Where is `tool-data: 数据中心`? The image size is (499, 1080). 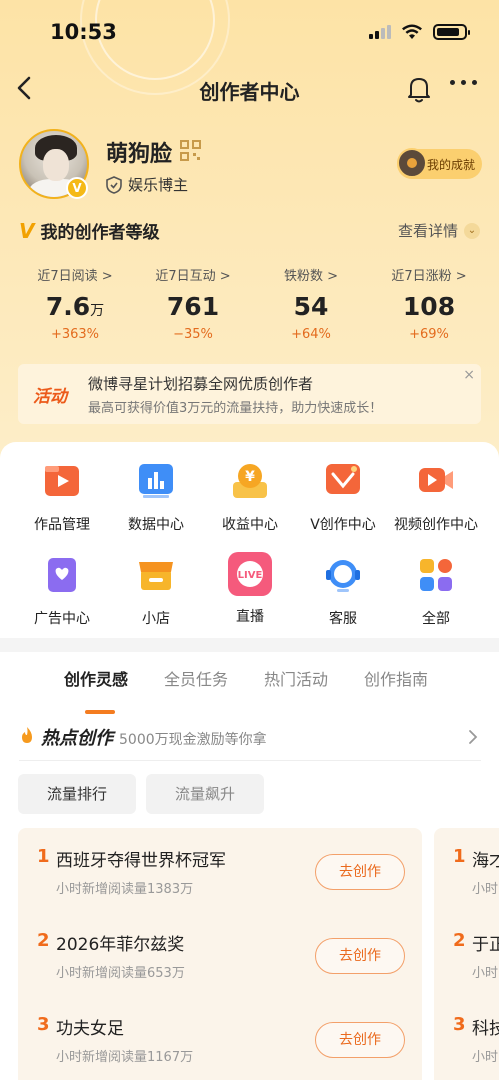 tool-data: 数据中心 is located at coordinates (156, 498).